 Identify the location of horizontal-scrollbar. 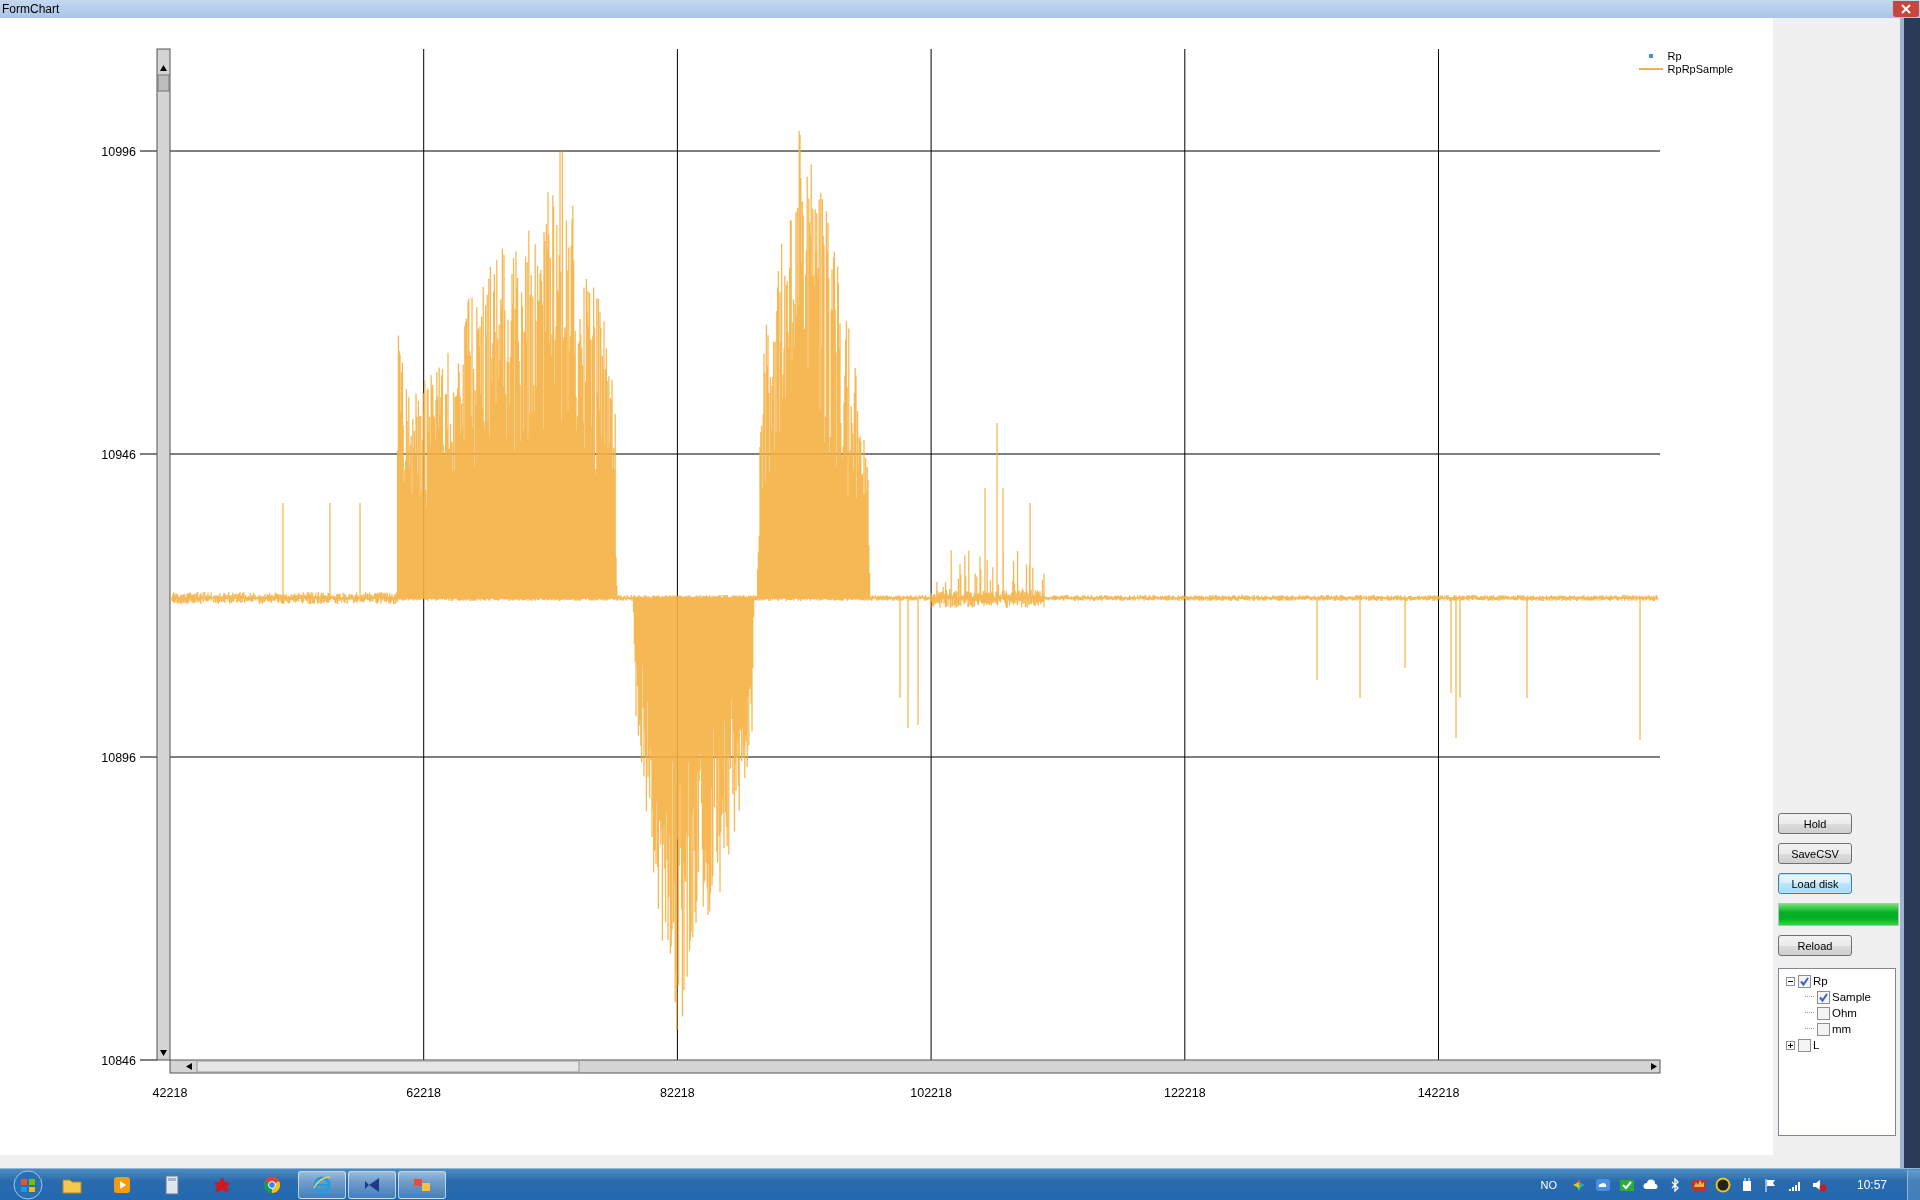
(915, 1066).